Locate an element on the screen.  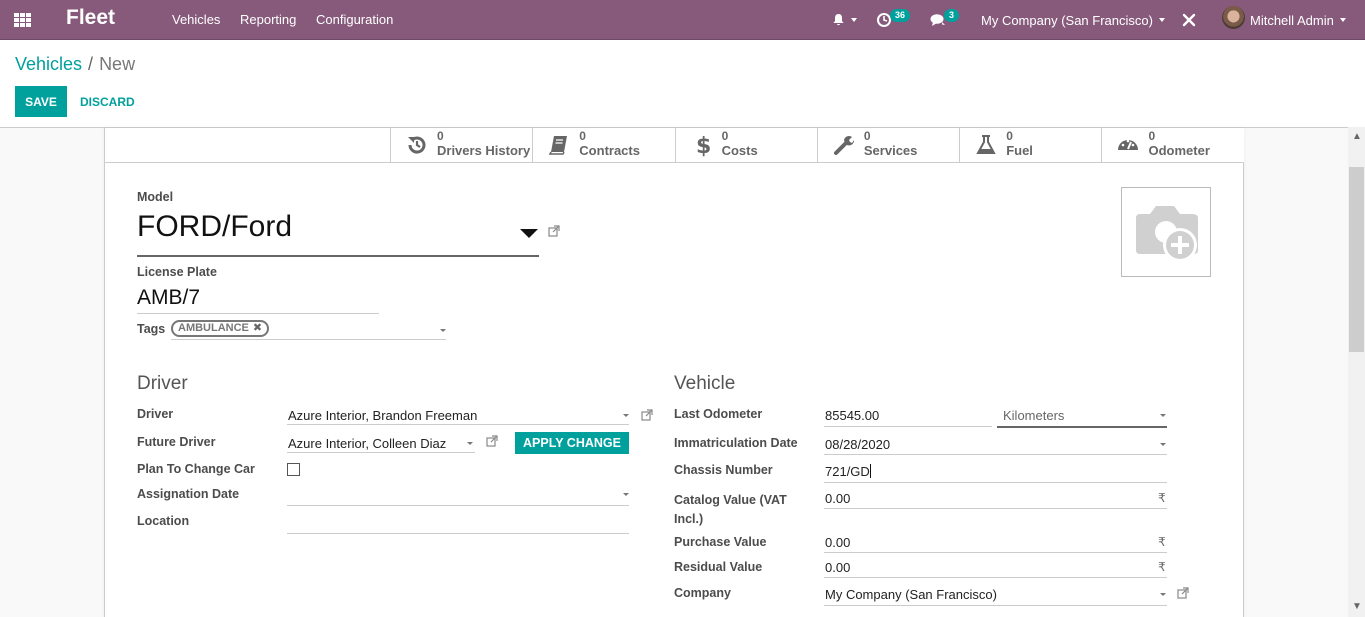
model-underline is located at coordinates (338, 256).